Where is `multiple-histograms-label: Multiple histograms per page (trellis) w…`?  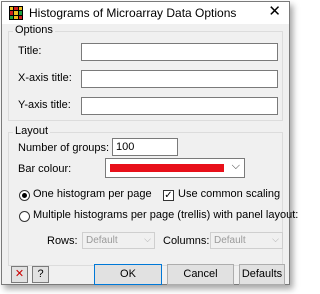 multiple-histograms-label: Multiple histograms per page (trellis) w… is located at coordinates (166, 215).